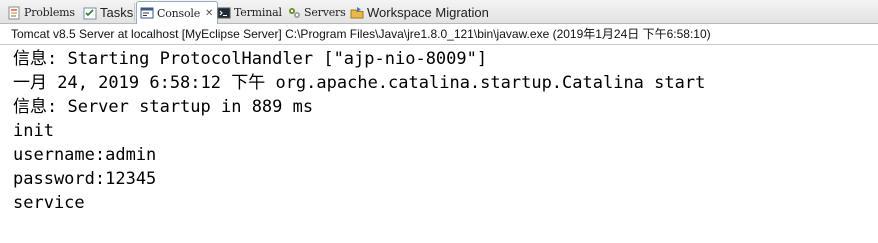 Image resolution: width=878 pixels, height=243 pixels. What do you see at coordinates (428, 12) in the screenshot?
I see `tab-label: Workspace Migration` at bounding box center [428, 12].